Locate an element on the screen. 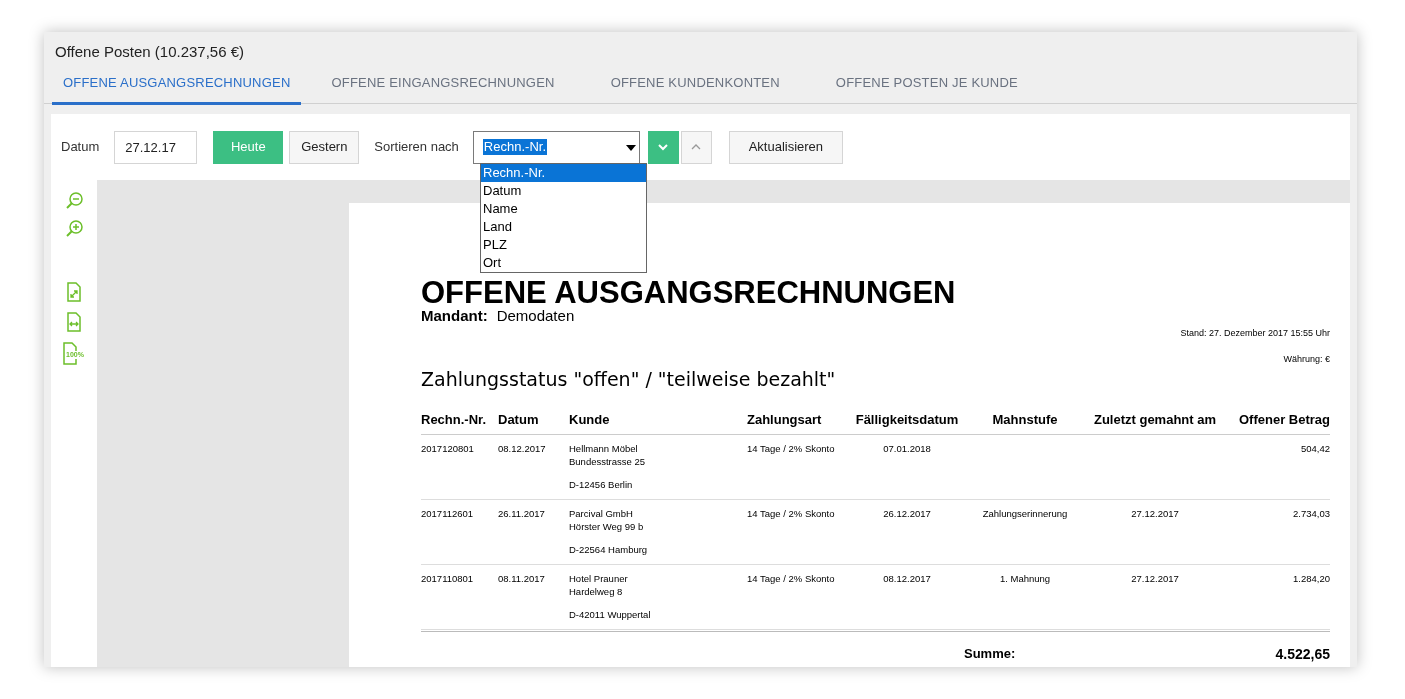 This screenshot has width=1405, height=699. column-header: Rechn.-Nr. is located at coordinates (454, 420).